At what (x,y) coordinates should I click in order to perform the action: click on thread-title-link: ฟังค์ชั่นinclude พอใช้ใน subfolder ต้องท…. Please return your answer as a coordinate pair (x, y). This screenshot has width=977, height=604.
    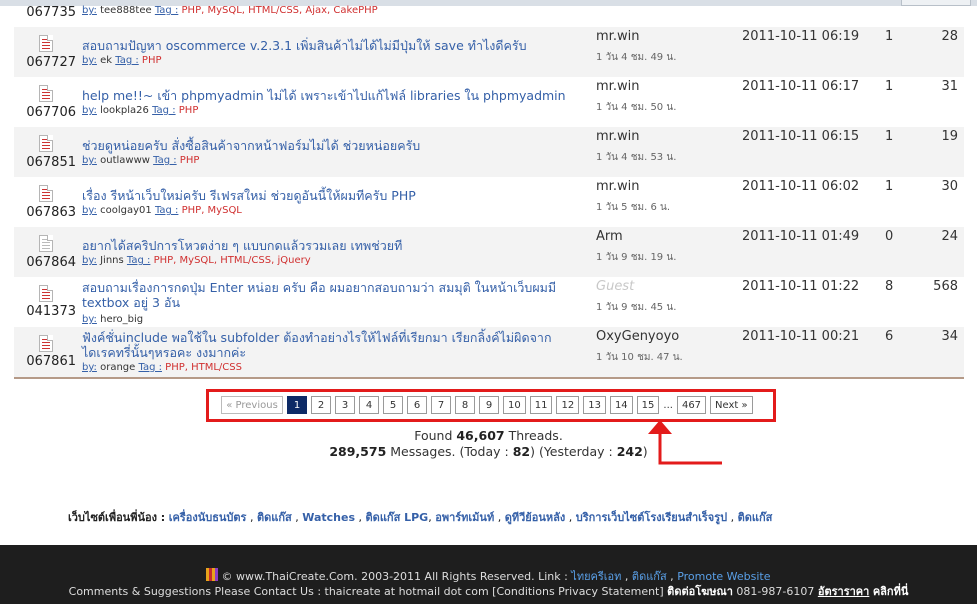
    Looking at the image, I should click on (334, 345).